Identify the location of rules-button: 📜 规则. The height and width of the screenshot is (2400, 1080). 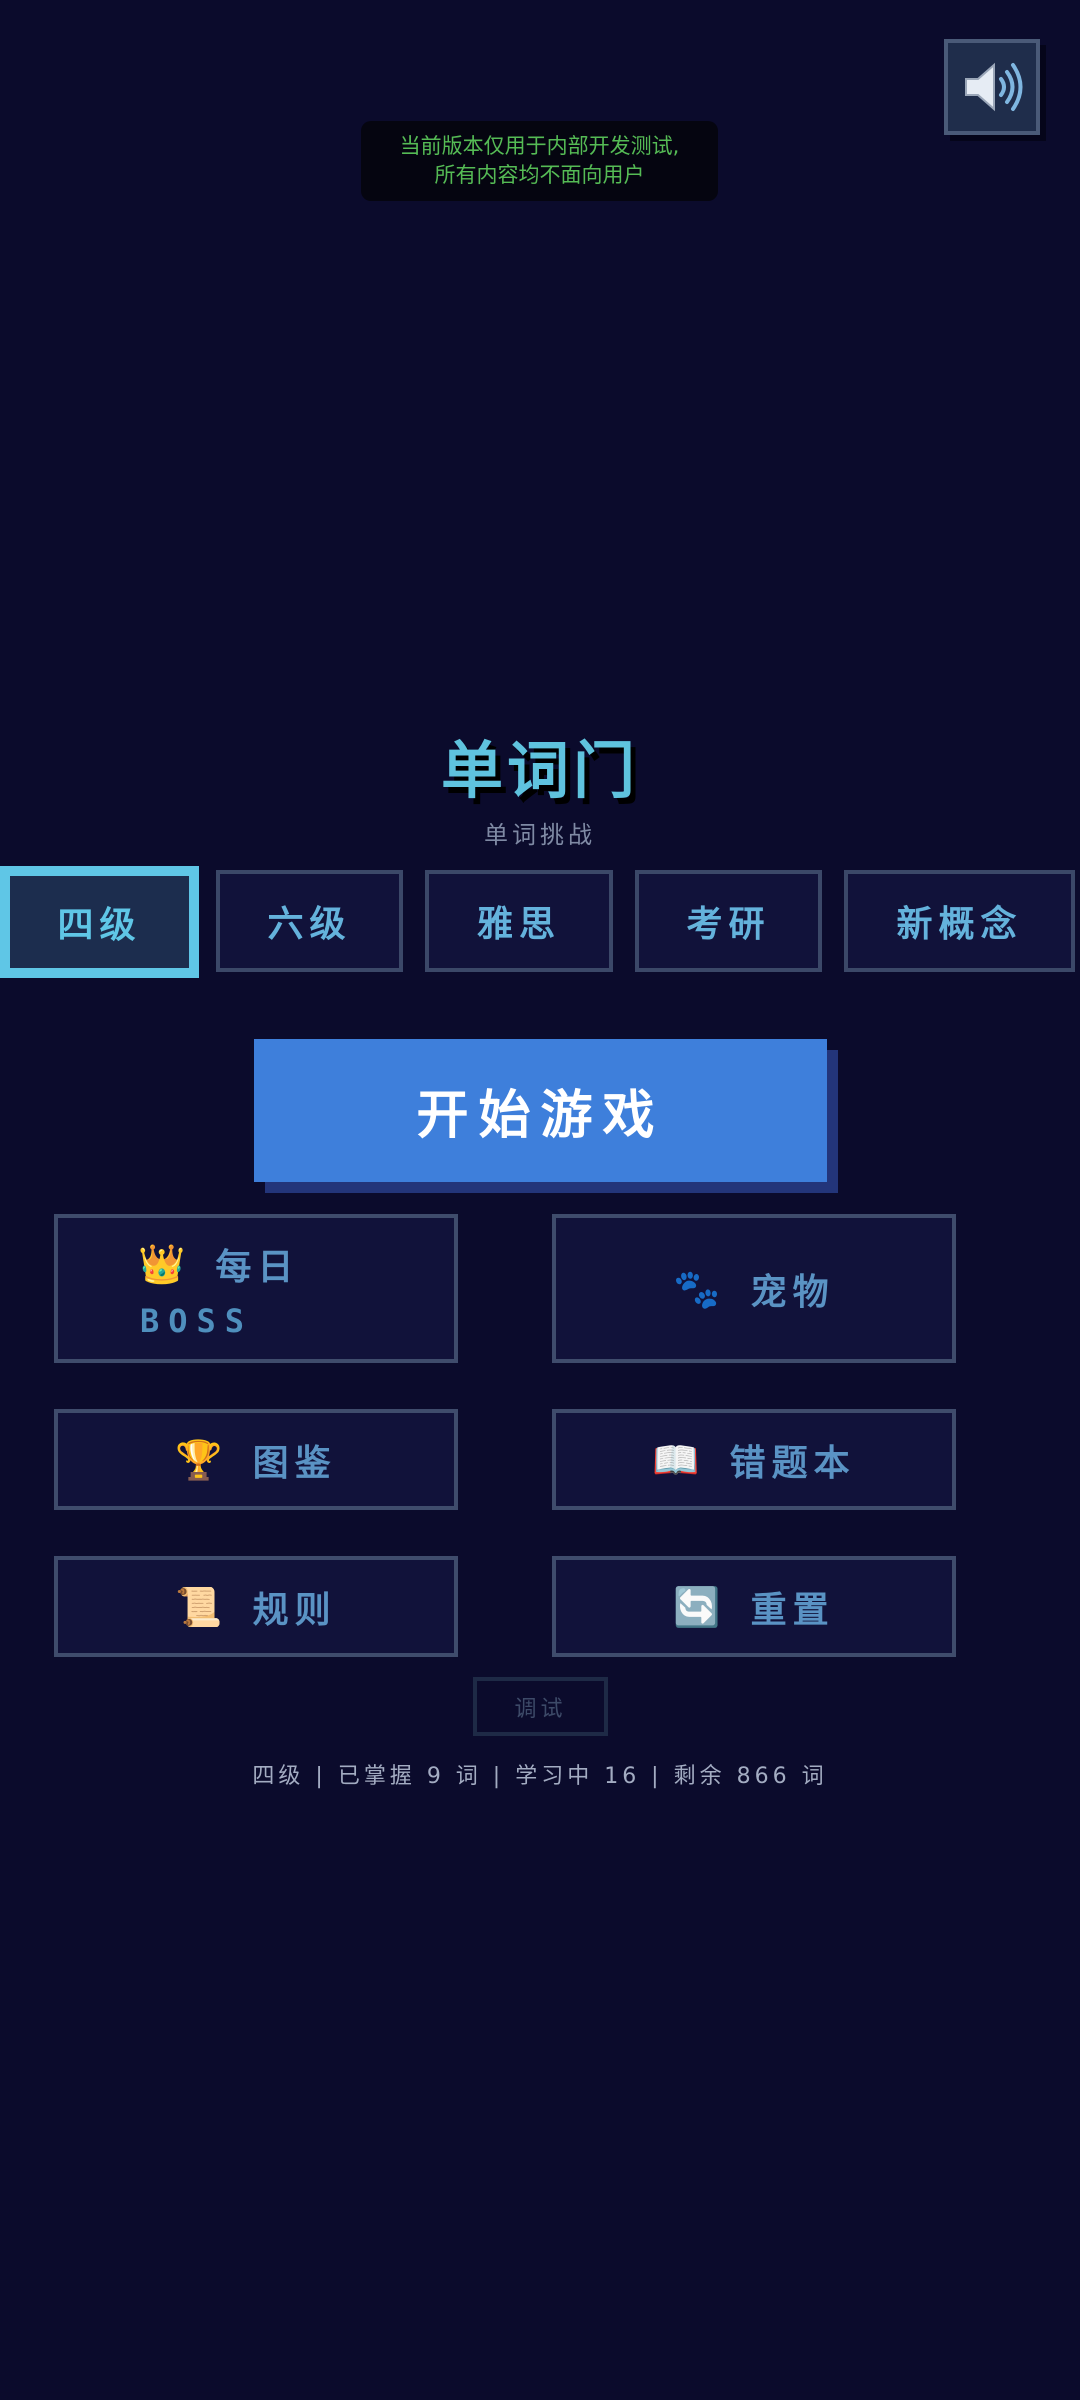
(256, 1606).